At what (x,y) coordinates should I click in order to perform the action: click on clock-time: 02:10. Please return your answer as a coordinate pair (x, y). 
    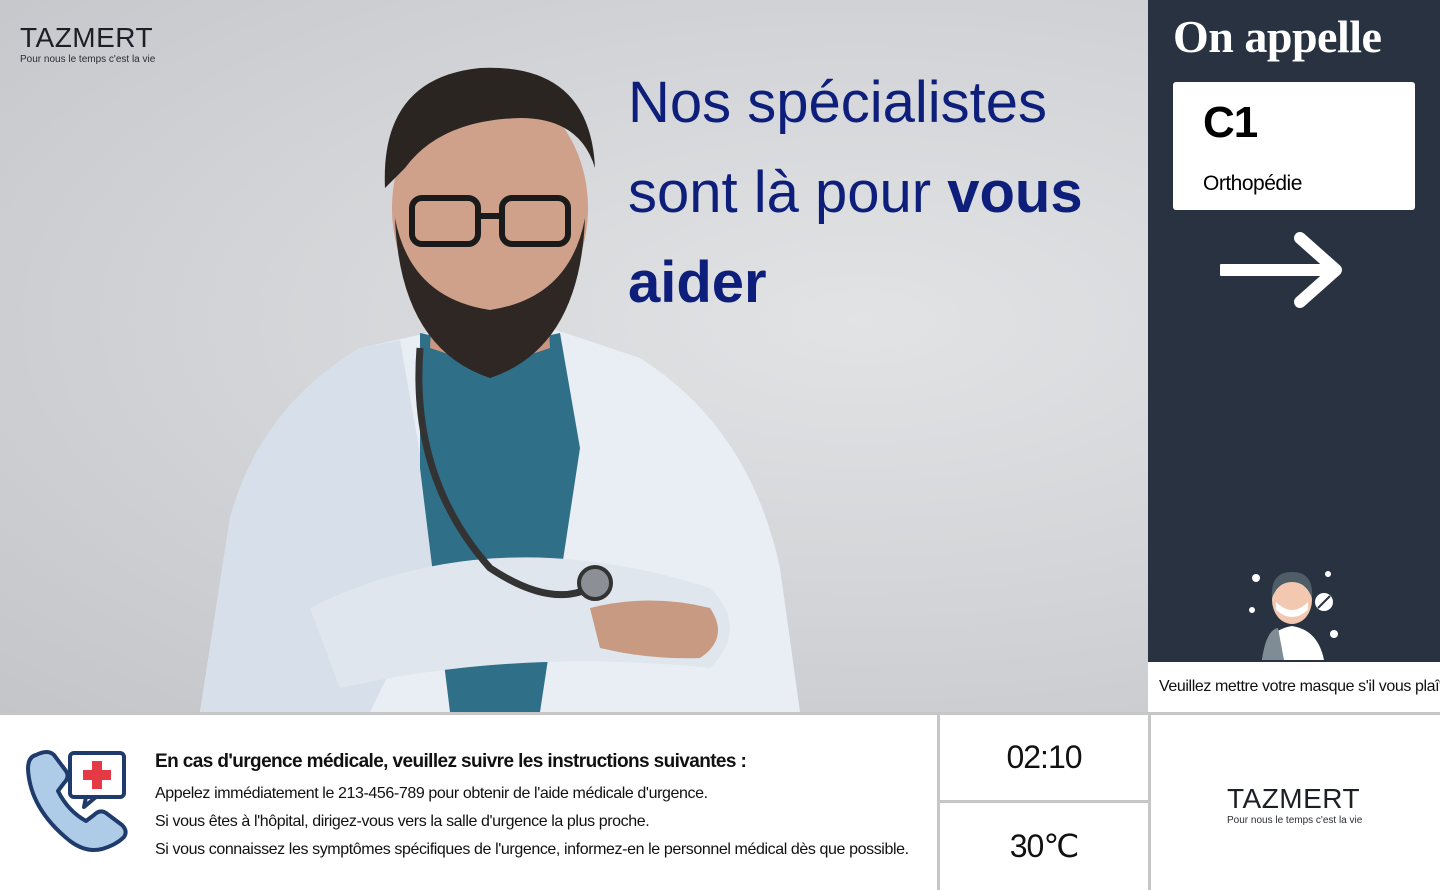
    Looking at the image, I should click on (1044, 757).